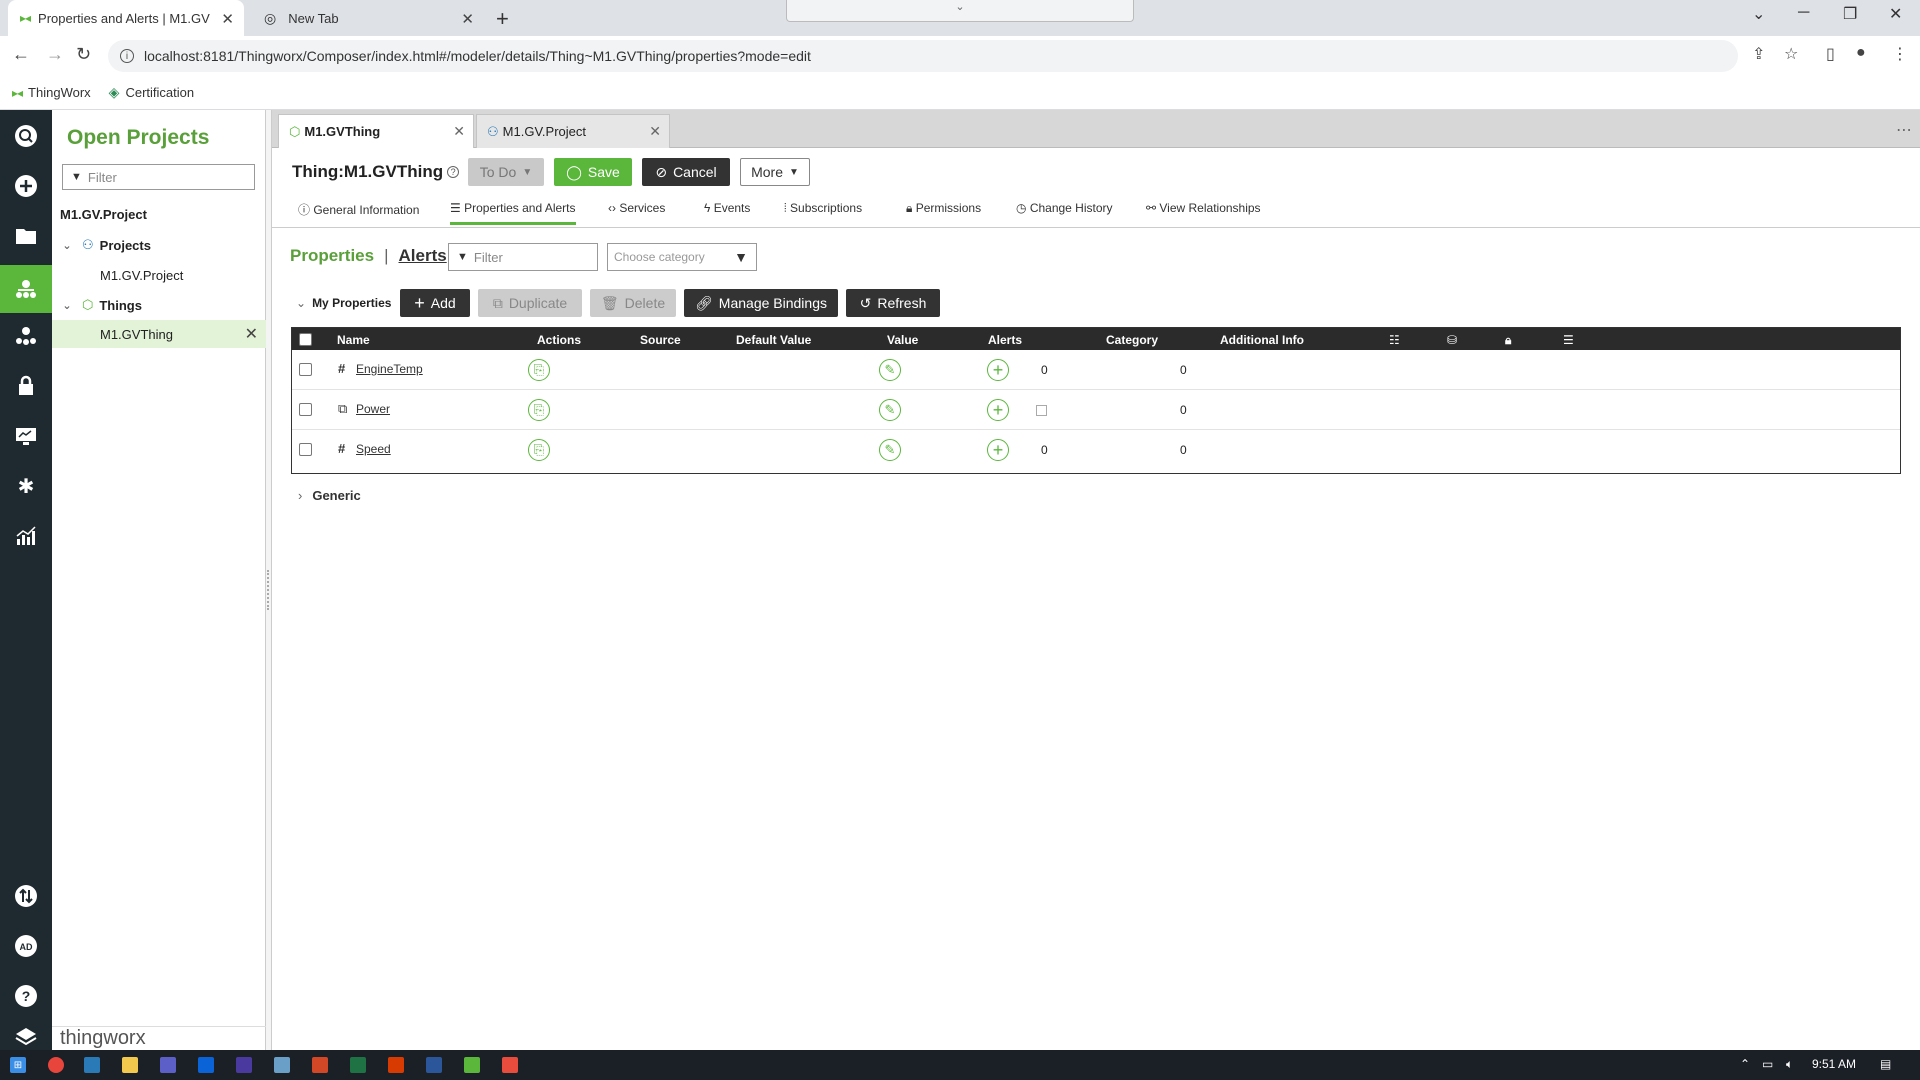 Image resolution: width=1920 pixels, height=1080 pixels. What do you see at coordinates (559, 340) in the screenshot?
I see `column-header: Actions` at bounding box center [559, 340].